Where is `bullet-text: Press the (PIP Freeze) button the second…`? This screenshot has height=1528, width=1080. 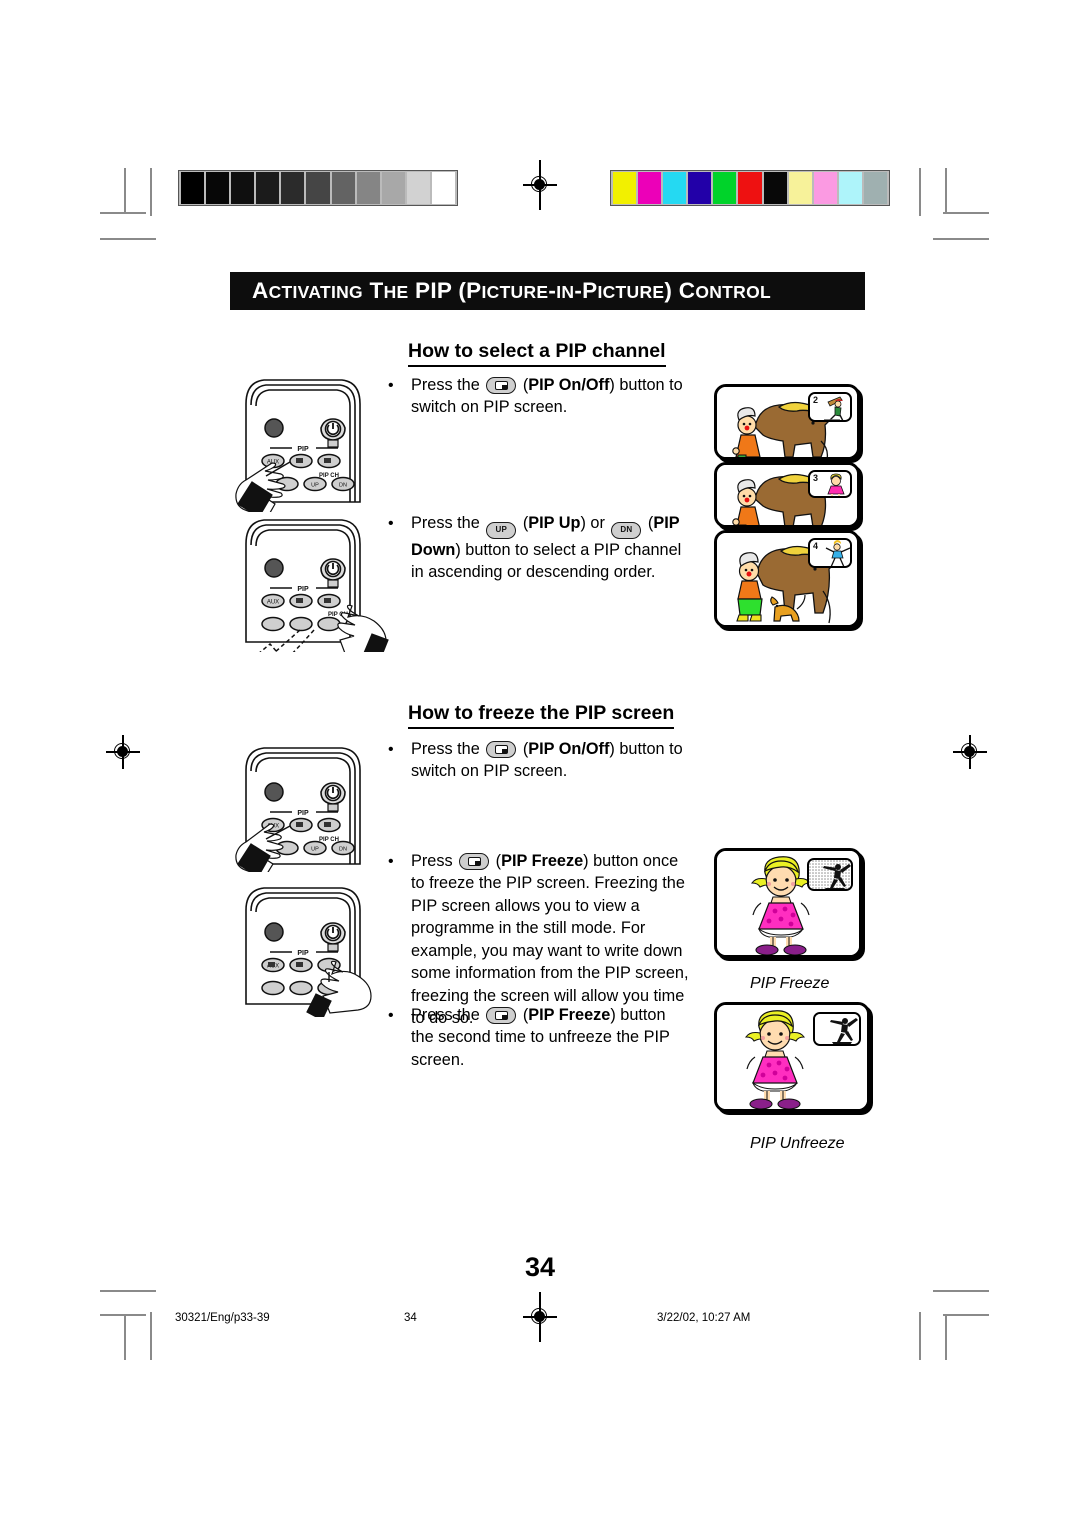
bullet-text: Press the (PIP Freeze) button the second… is located at coordinates (540, 1037).